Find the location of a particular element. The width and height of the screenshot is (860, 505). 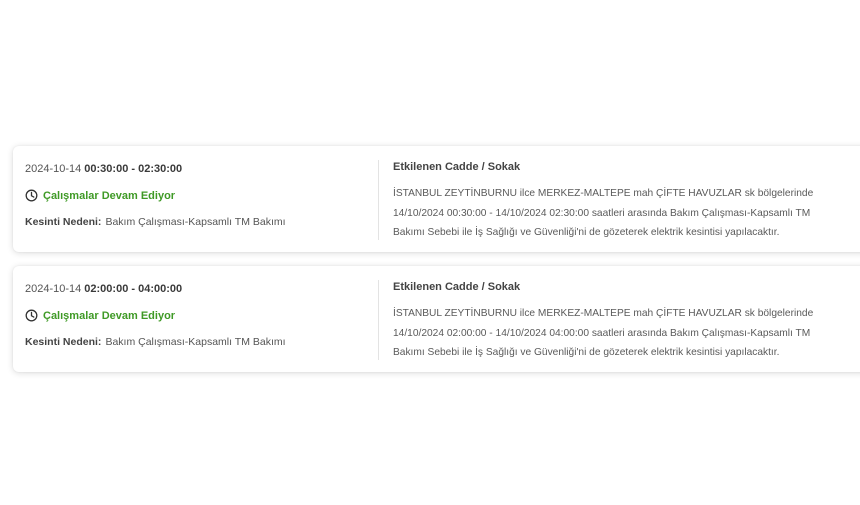

outage-time-range: 00:30:00 - 02:30:00 is located at coordinates (133, 169).